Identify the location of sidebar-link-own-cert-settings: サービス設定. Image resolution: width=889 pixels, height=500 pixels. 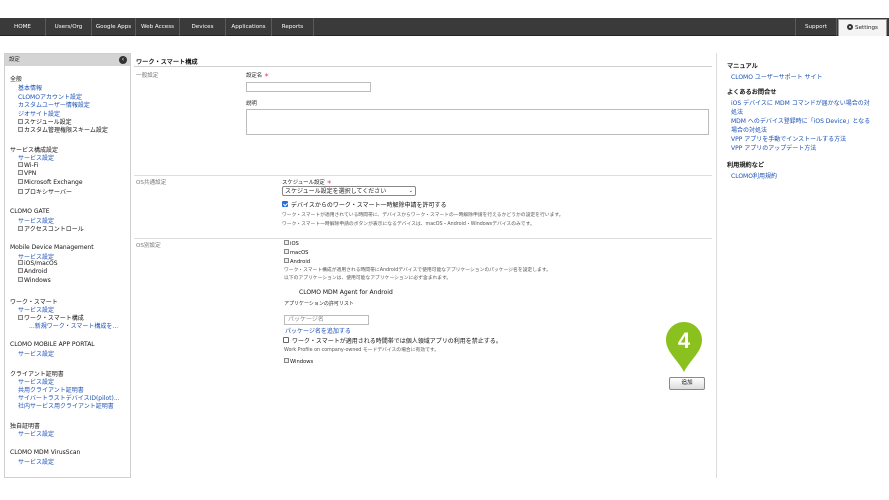
(36, 433).